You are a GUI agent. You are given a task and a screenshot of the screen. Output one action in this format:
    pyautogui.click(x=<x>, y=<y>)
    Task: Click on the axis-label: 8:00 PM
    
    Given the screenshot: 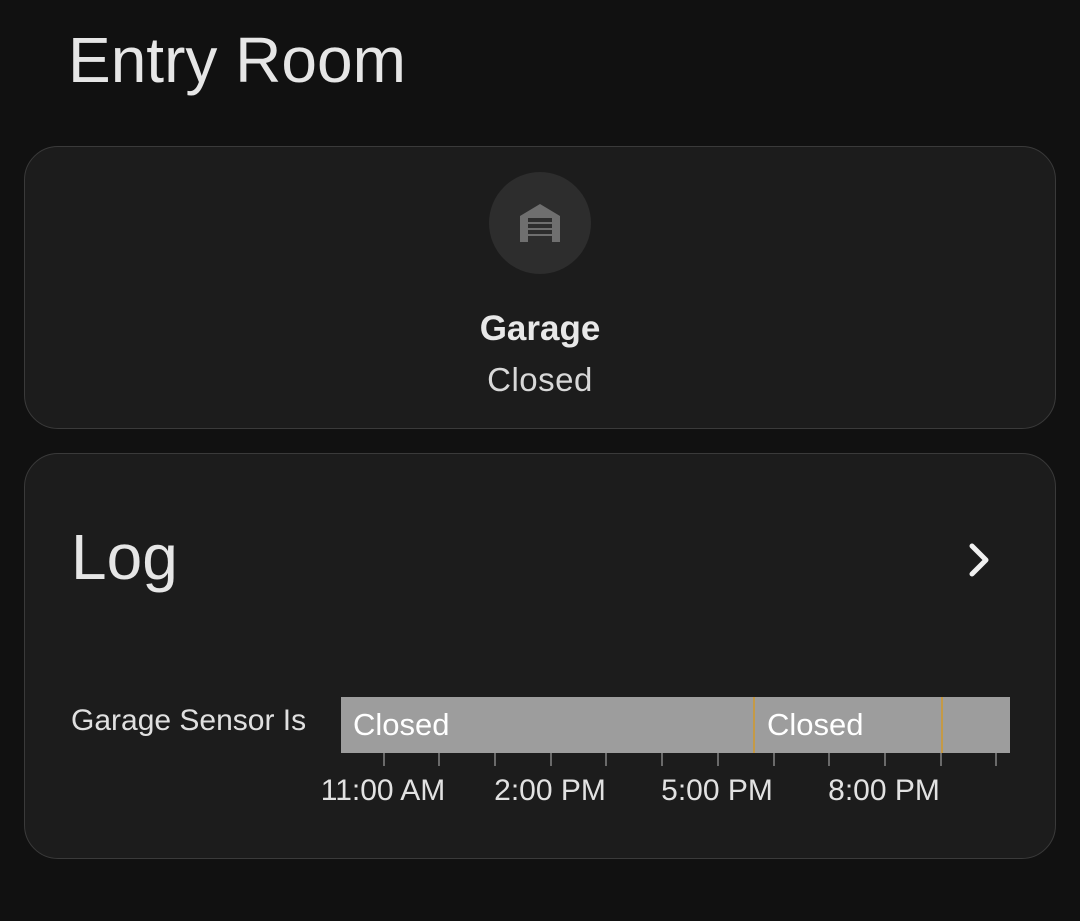 What is the action you would take?
    pyautogui.click(x=884, y=790)
    